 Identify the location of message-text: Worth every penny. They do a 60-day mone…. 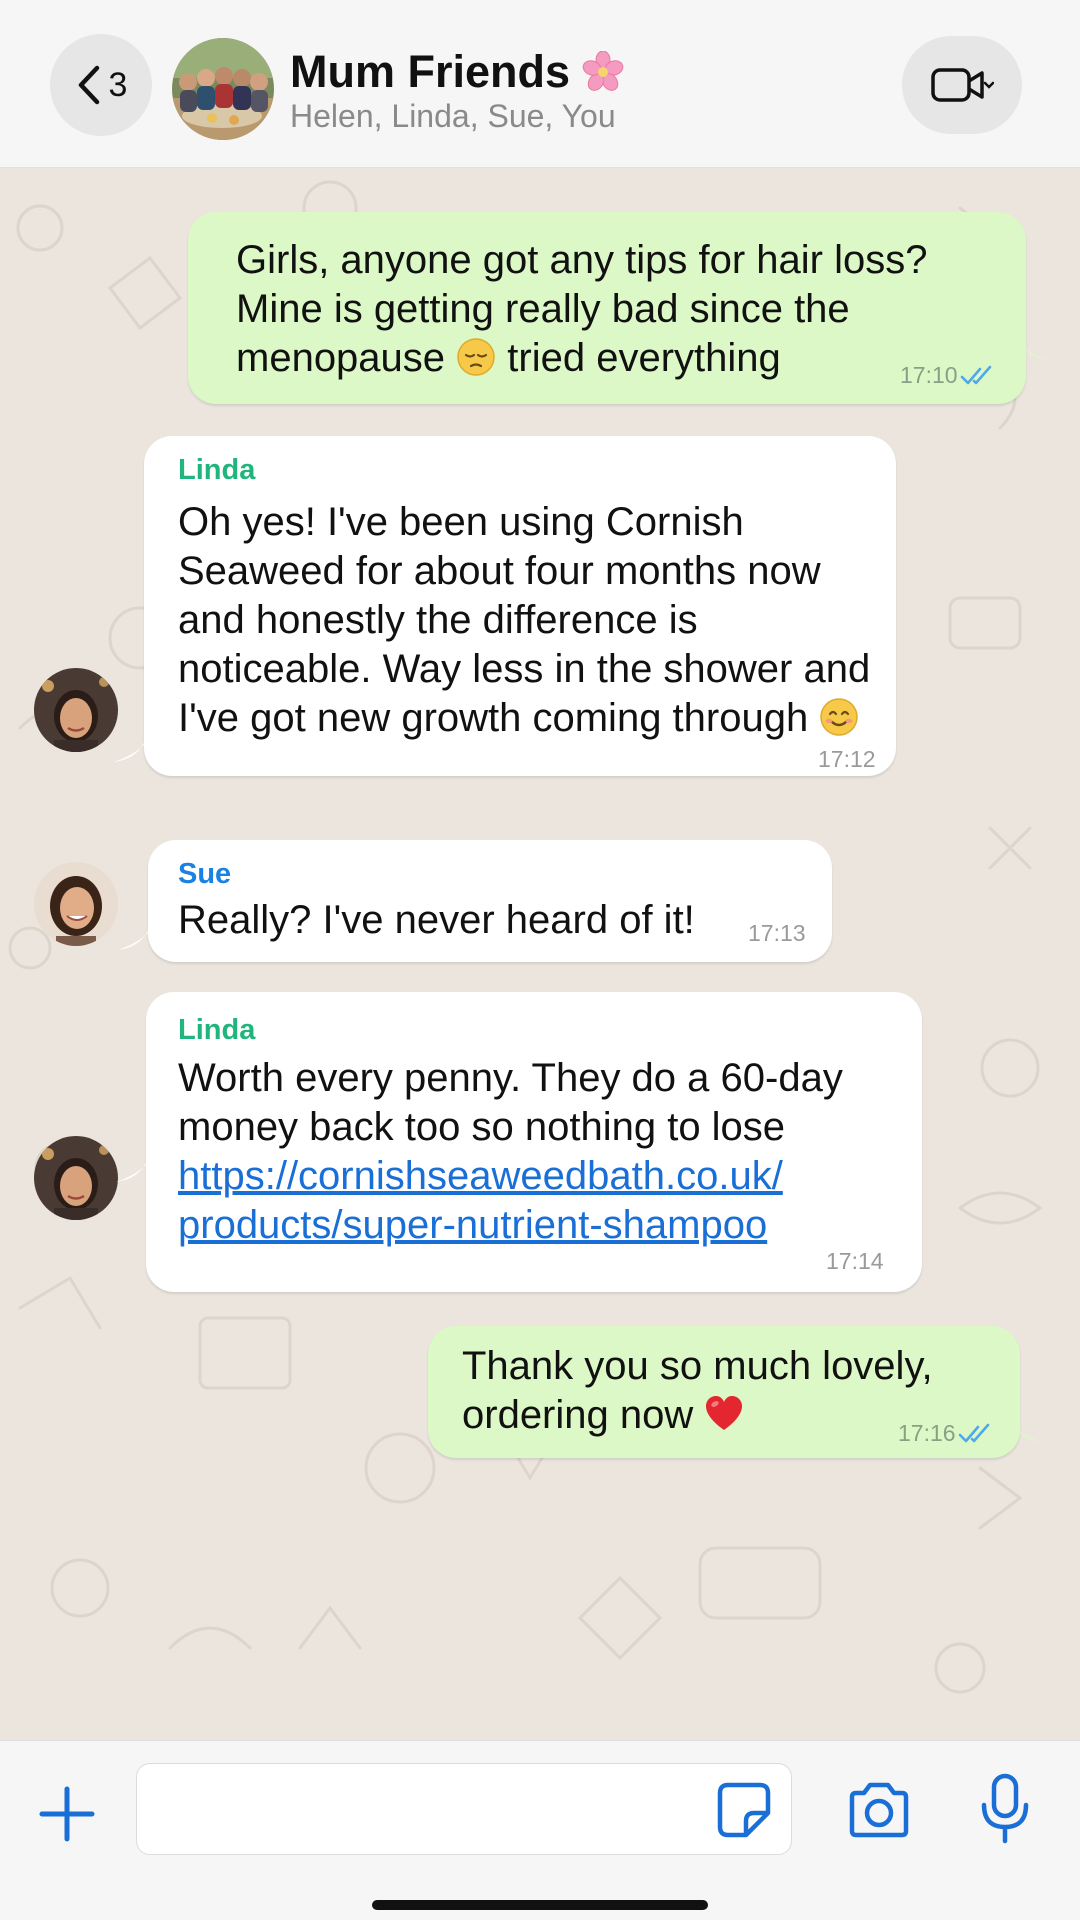
(510, 1102).